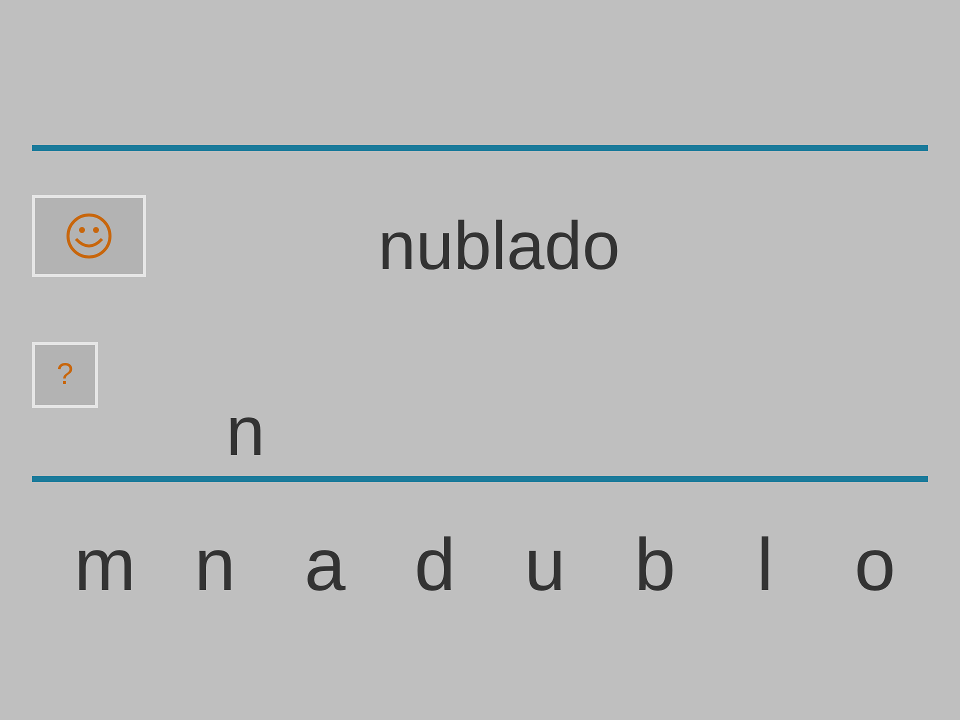  Describe the element at coordinates (245, 431) in the screenshot. I see `answer-text: n` at that location.